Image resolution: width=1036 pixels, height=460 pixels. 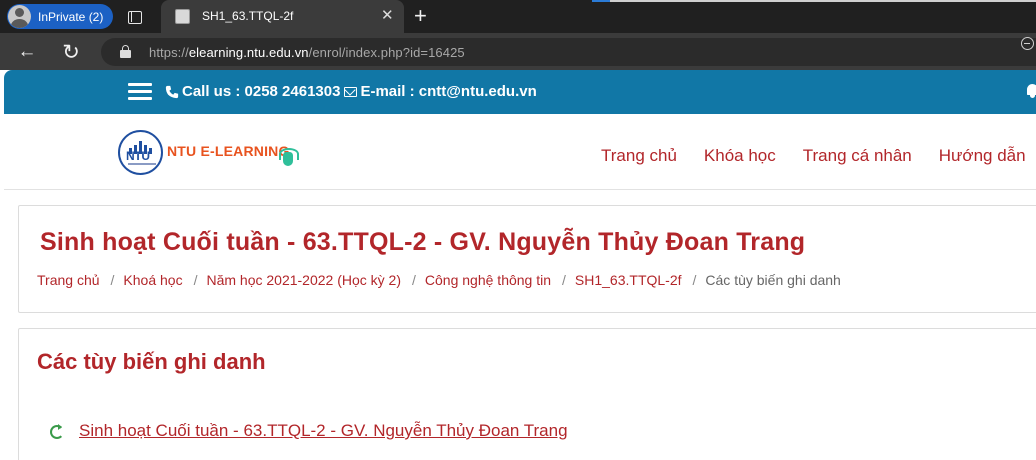 I want to click on logo-text: NTU E-LEARNING, so click(x=228, y=151).